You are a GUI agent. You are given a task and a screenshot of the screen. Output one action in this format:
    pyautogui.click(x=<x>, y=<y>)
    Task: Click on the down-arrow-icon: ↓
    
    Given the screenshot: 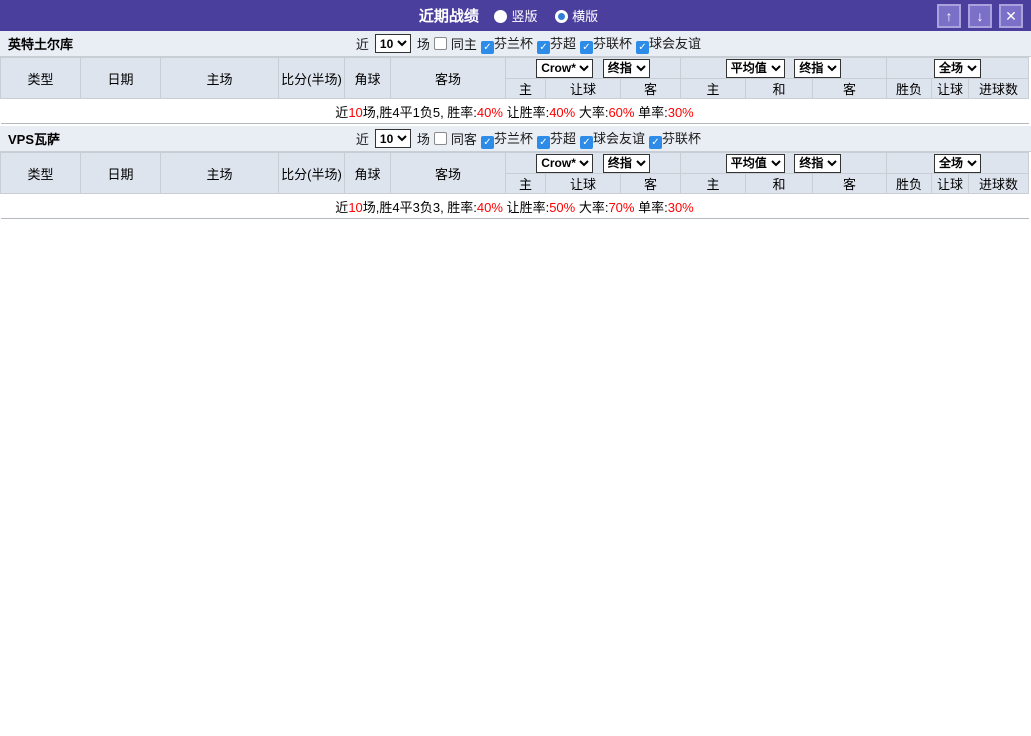 What is the action you would take?
    pyautogui.click(x=980, y=15)
    